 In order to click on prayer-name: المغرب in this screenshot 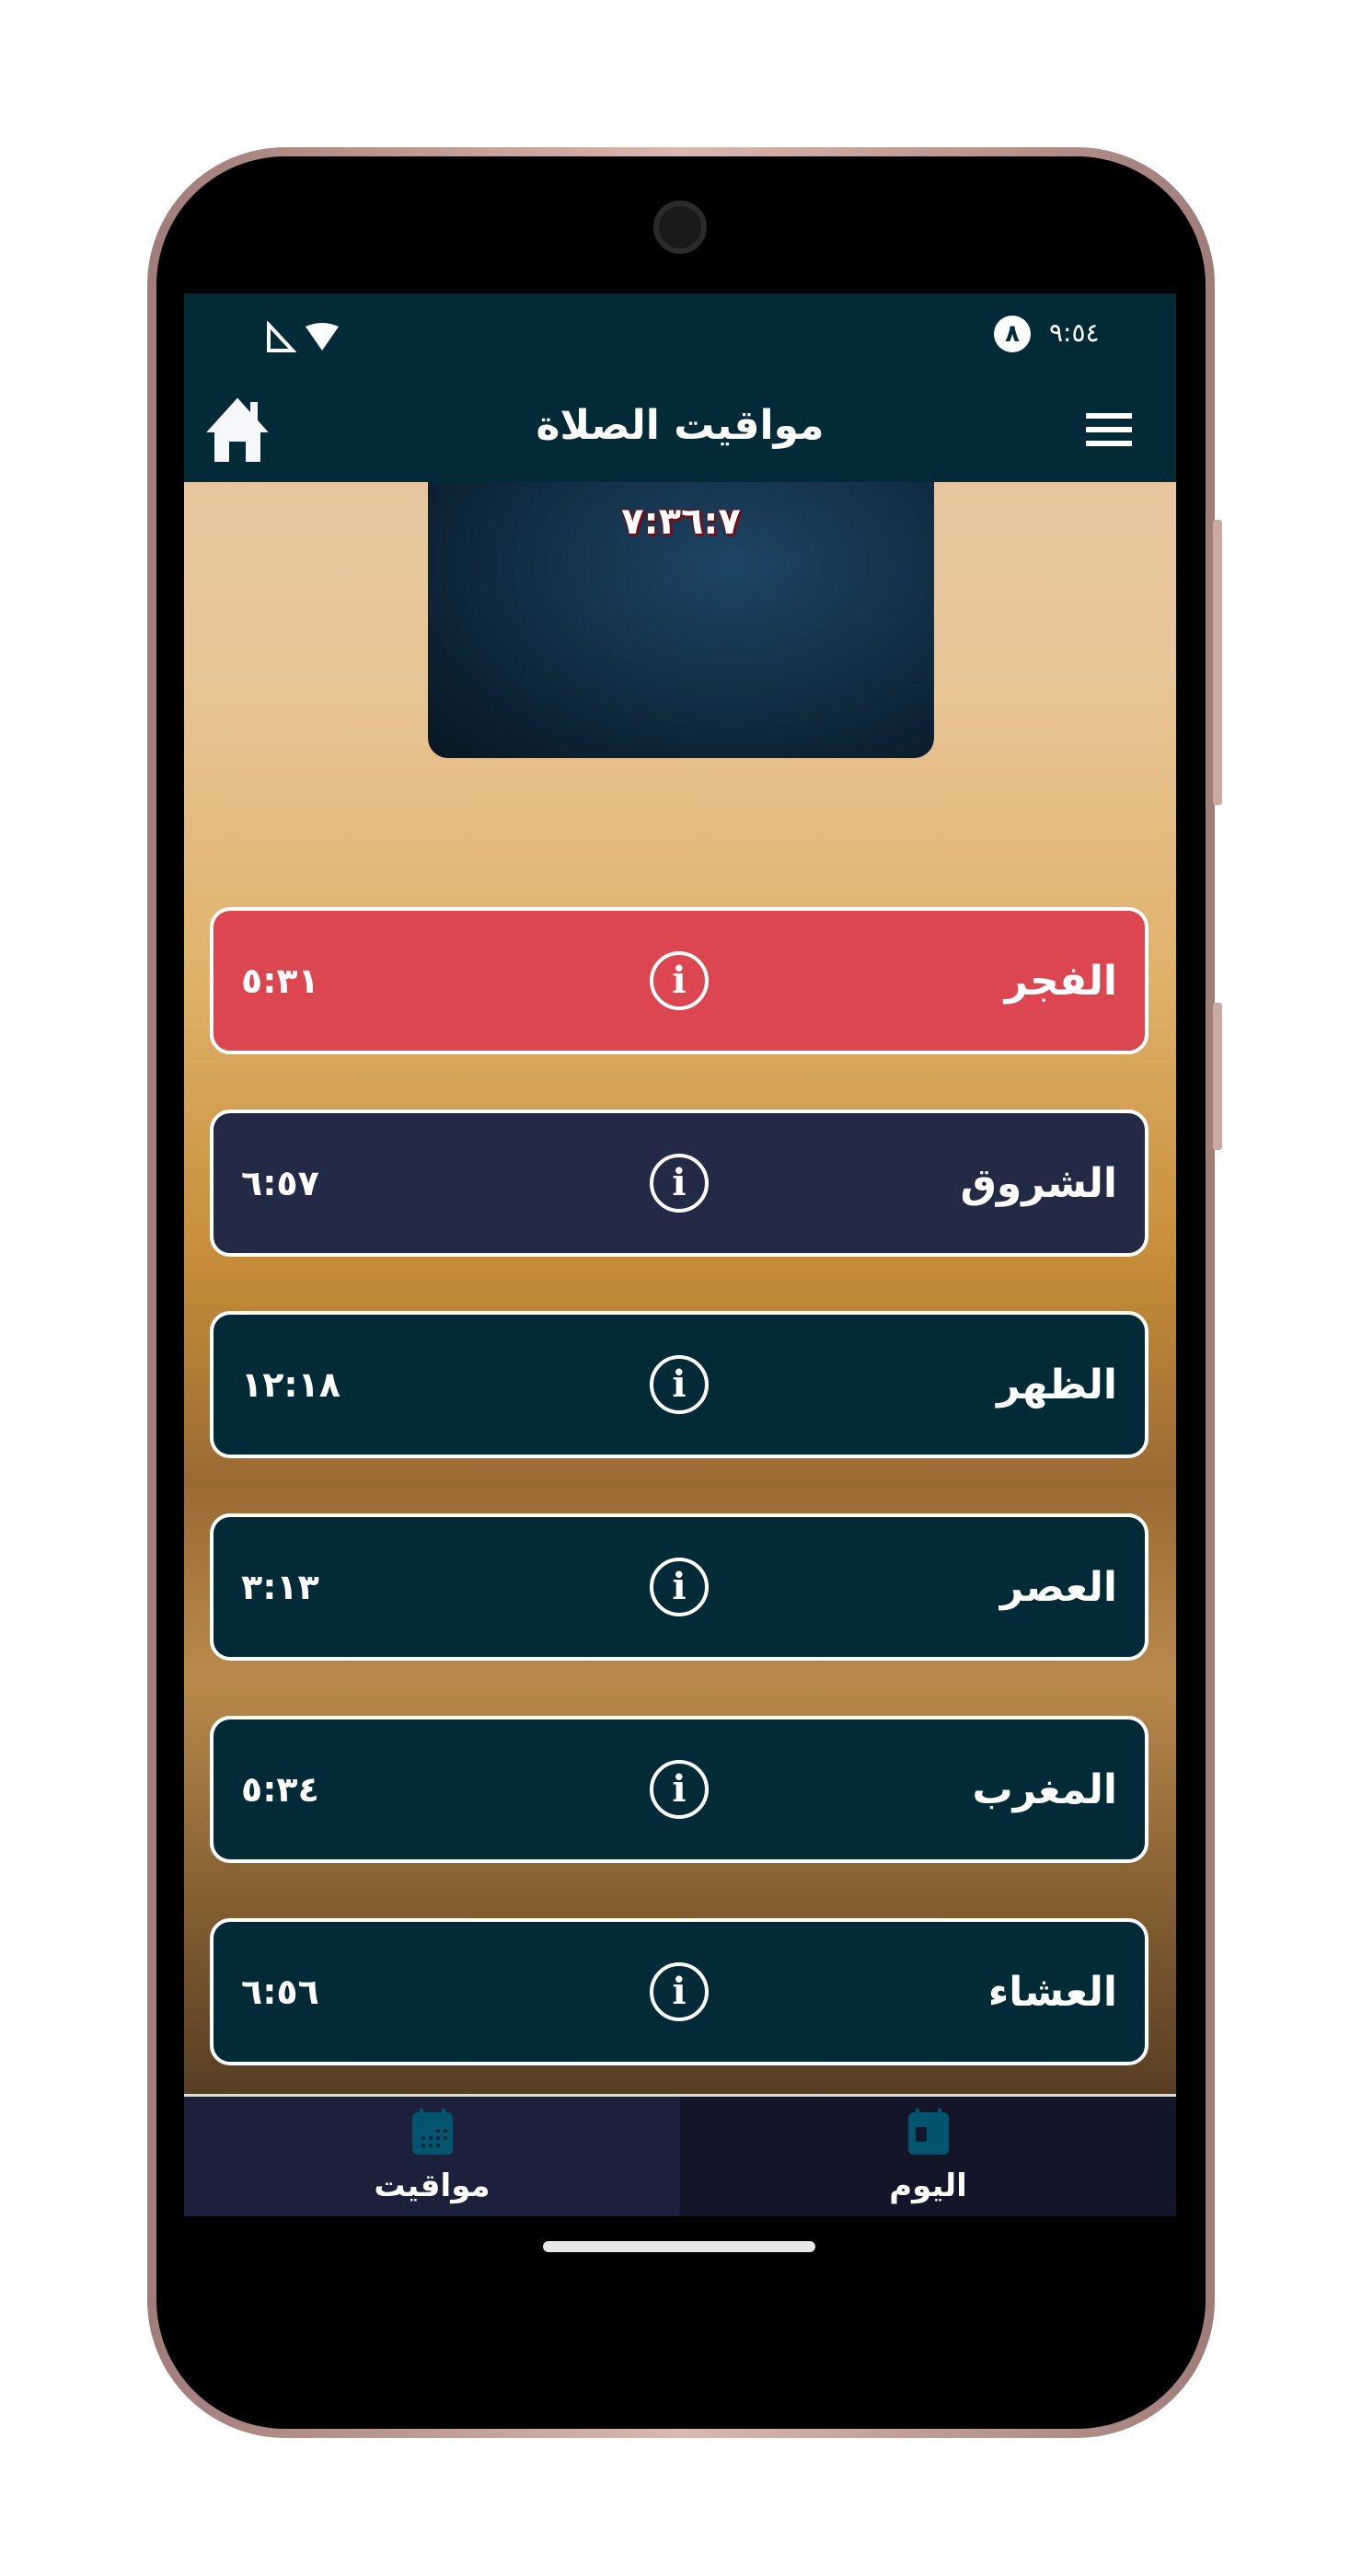, I will do `click(1044, 1789)`.